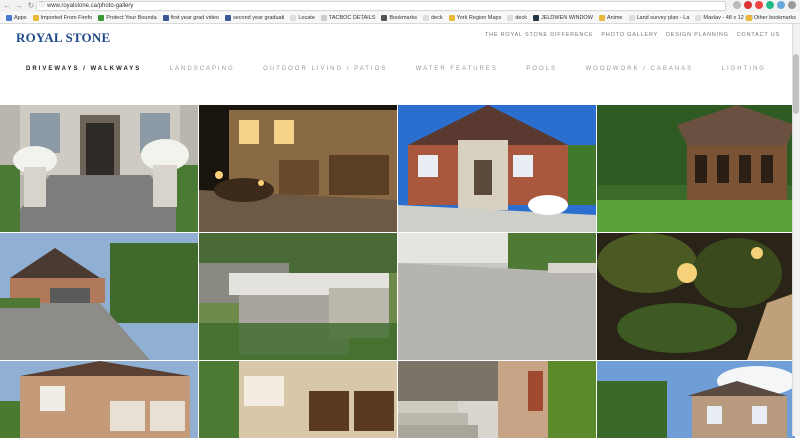  Describe the element at coordinates (302, 17) in the screenshot. I see `bookmark-locate: Locate` at that location.